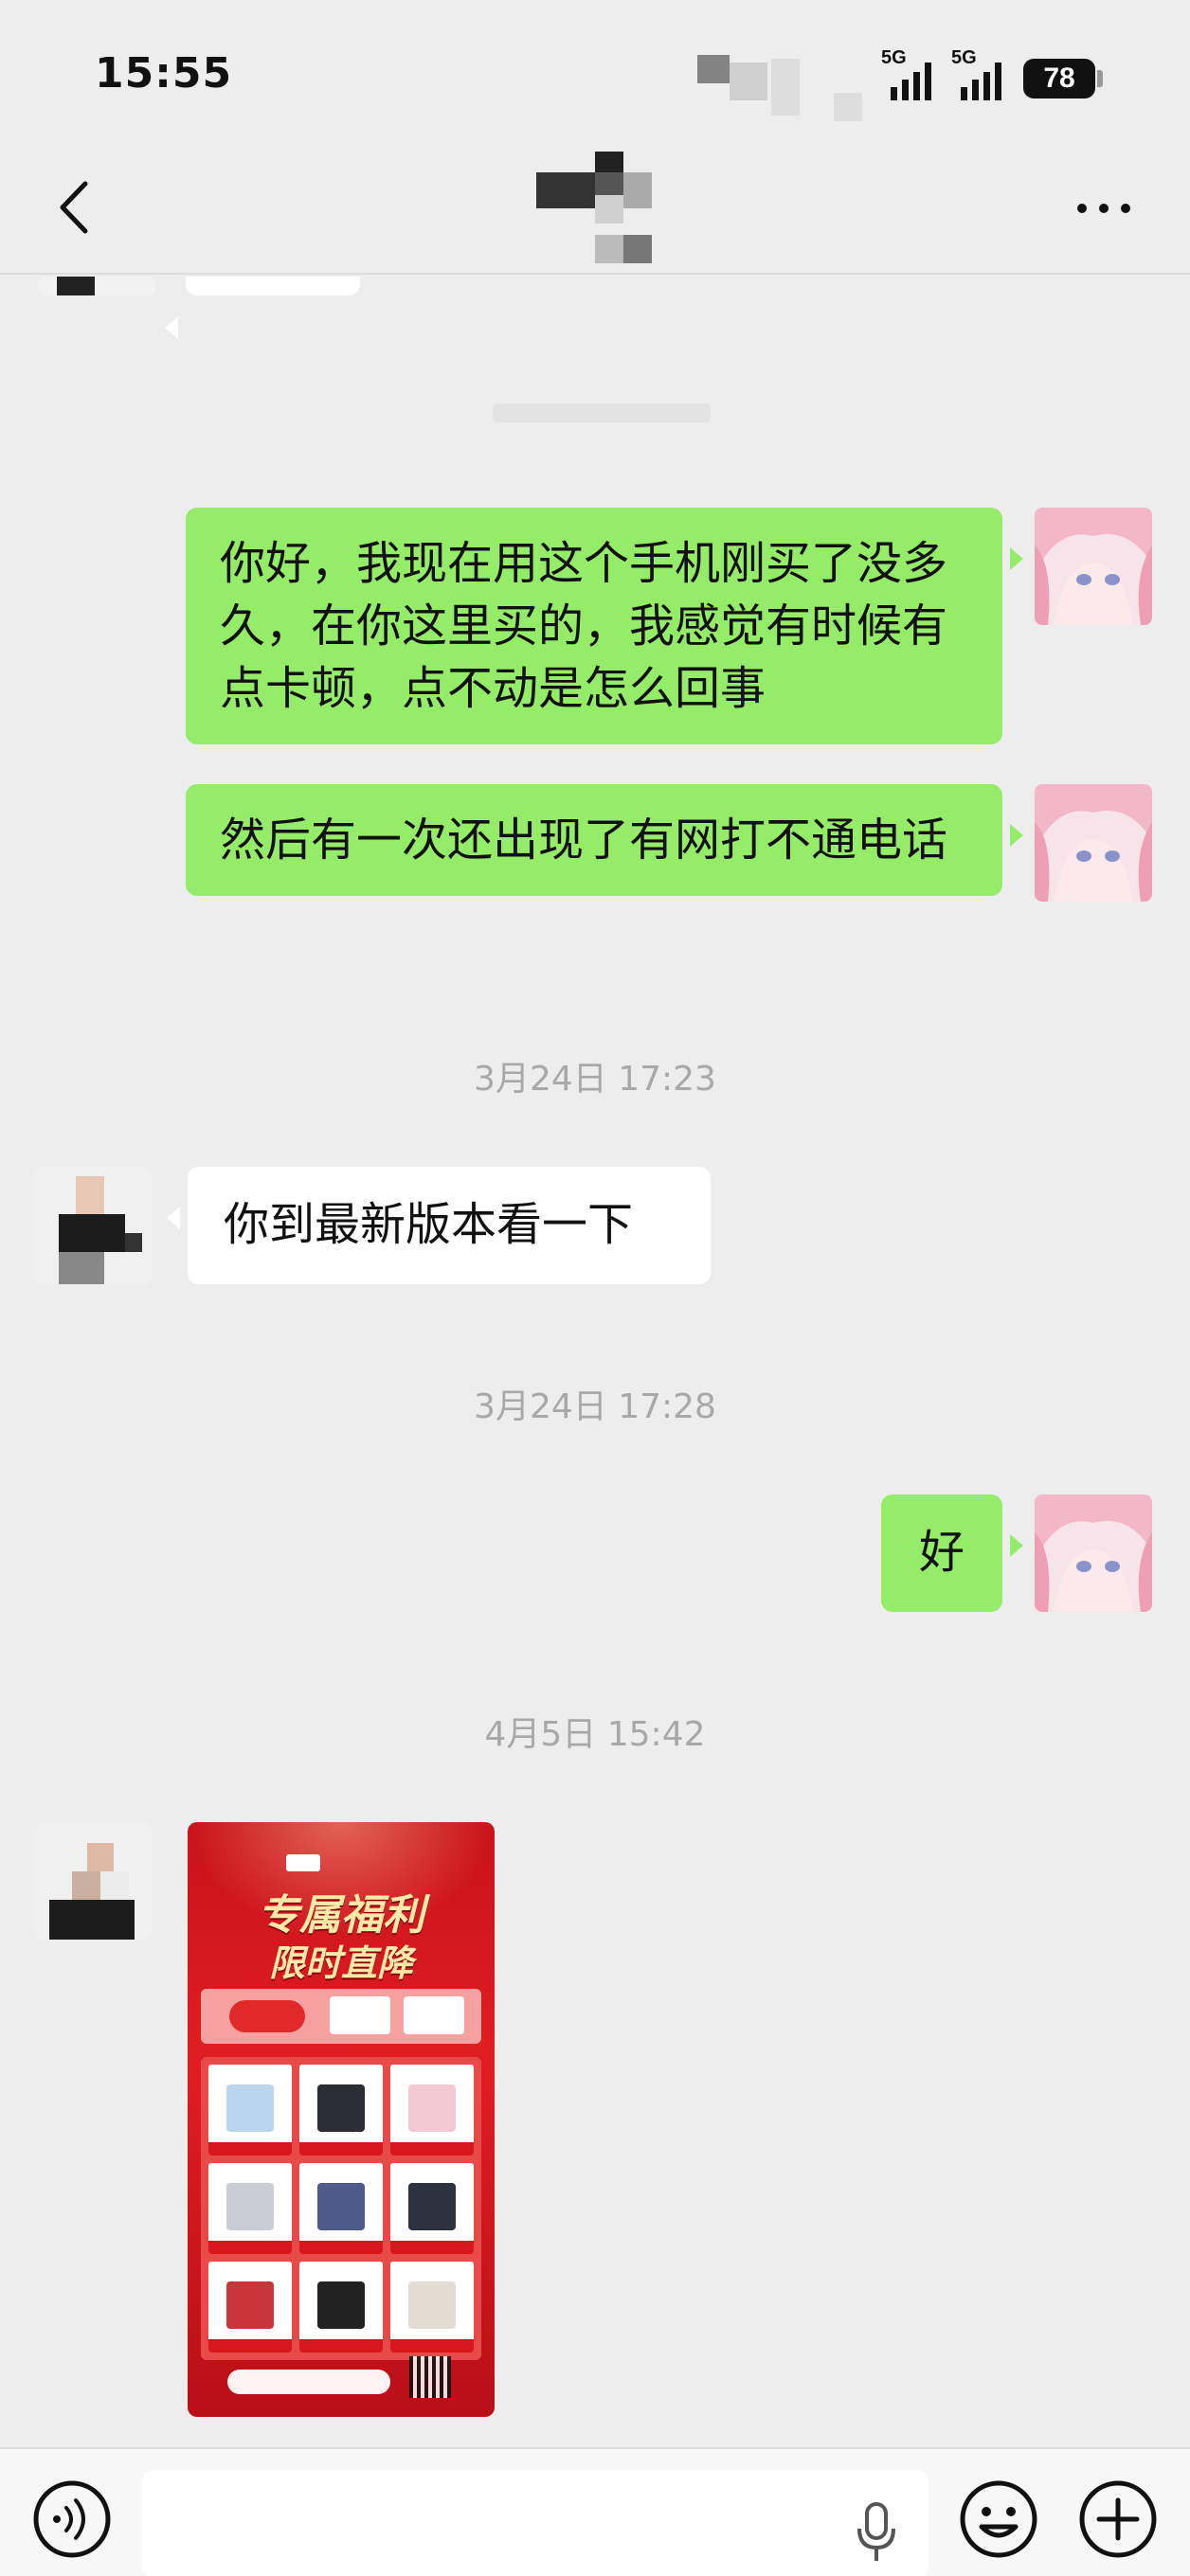  I want to click on voice-icon, so click(72, 2519).